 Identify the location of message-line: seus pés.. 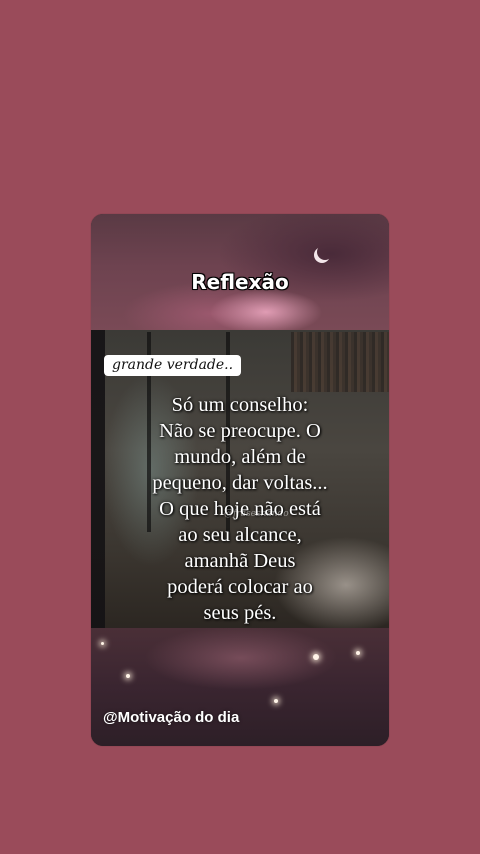
(240, 613).